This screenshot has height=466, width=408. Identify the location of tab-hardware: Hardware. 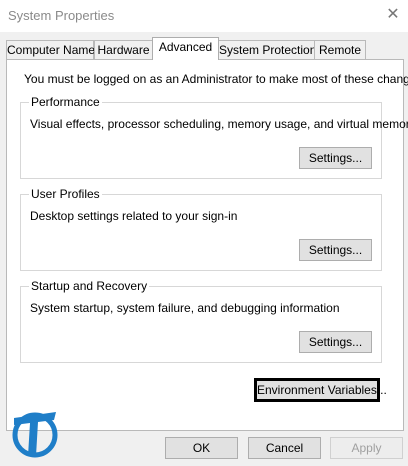
(123, 49).